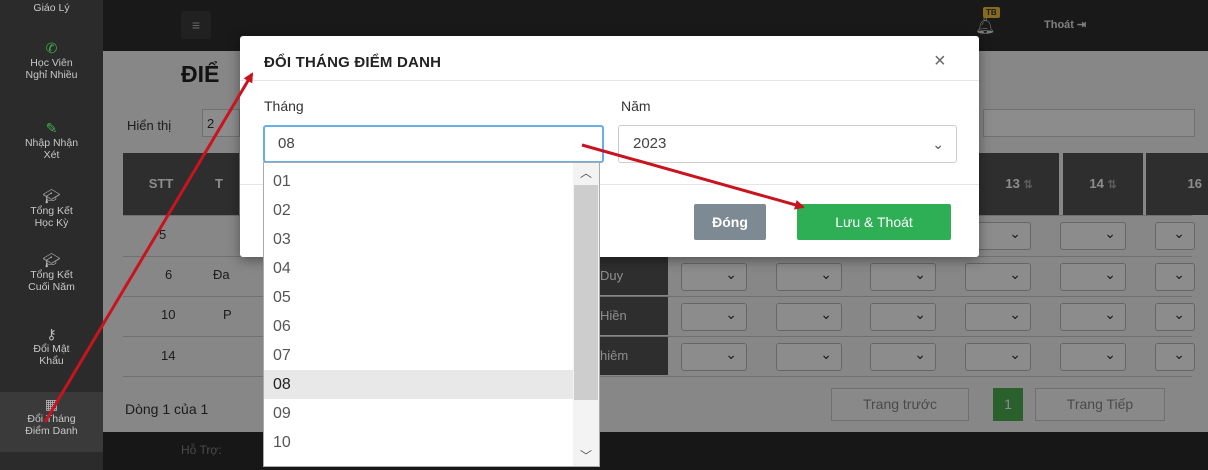 The width and height of the screenshot is (1208, 470). Describe the element at coordinates (51, 355) in the screenshot. I see `sidebar-item-label: Đổi Mật Khẩu` at that location.